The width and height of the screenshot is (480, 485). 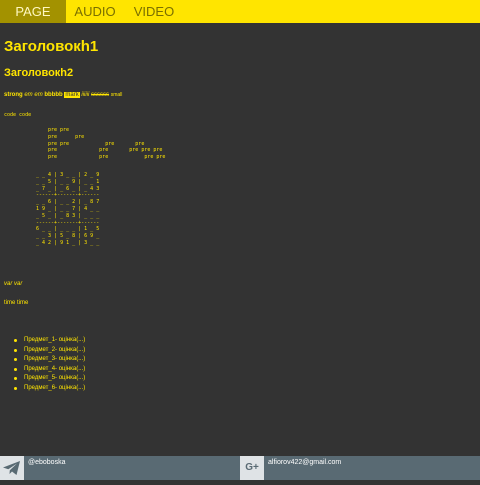 I want to click on heading-h1: Заголовокh1, so click(x=51, y=46).